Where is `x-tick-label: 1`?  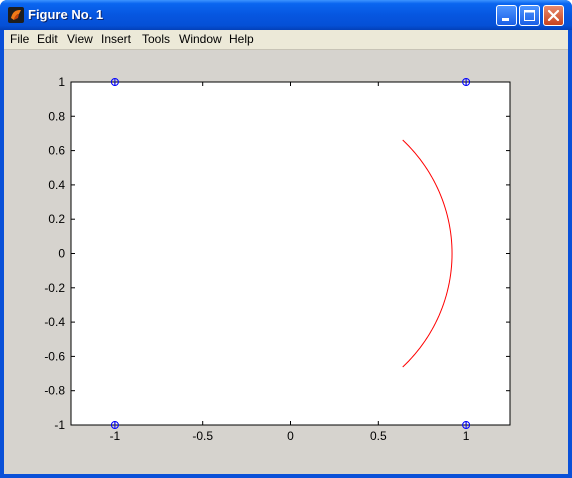
x-tick-label: 1 is located at coordinates (466, 436).